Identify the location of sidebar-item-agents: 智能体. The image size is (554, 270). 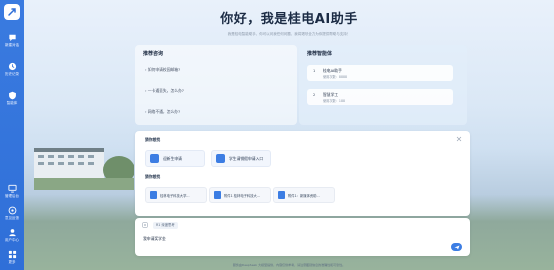
(12, 98).